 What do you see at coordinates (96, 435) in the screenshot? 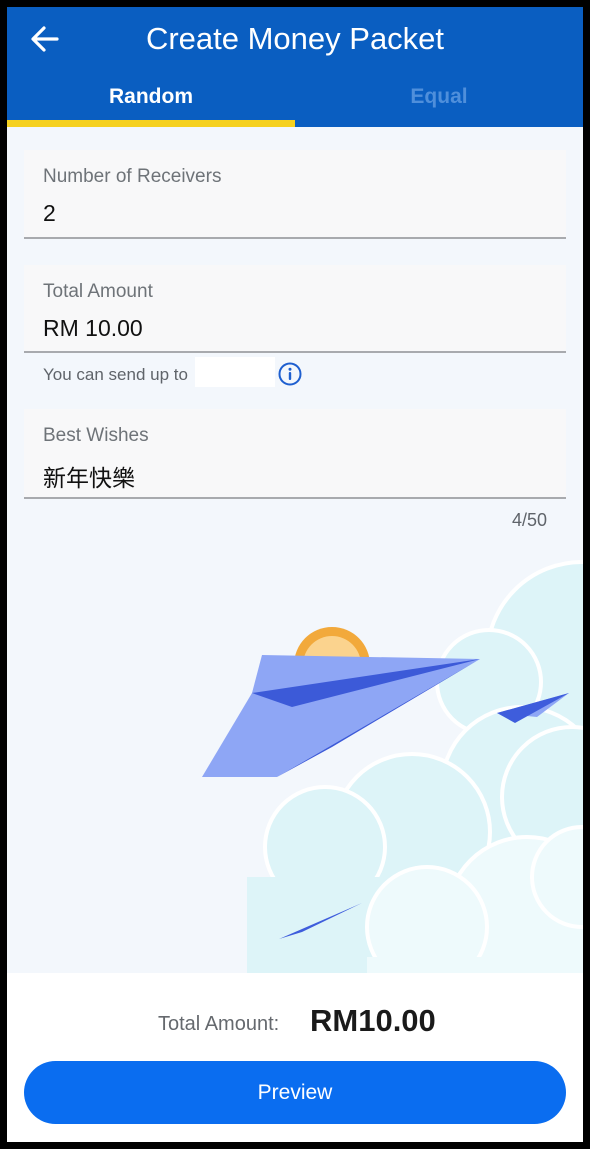
I see `wishes-label: Best Wishes` at bounding box center [96, 435].